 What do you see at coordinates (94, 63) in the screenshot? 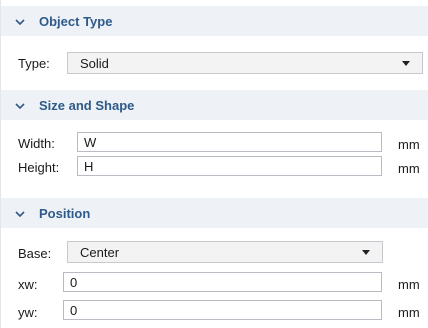
I see `type-select-value: Solid` at bounding box center [94, 63].